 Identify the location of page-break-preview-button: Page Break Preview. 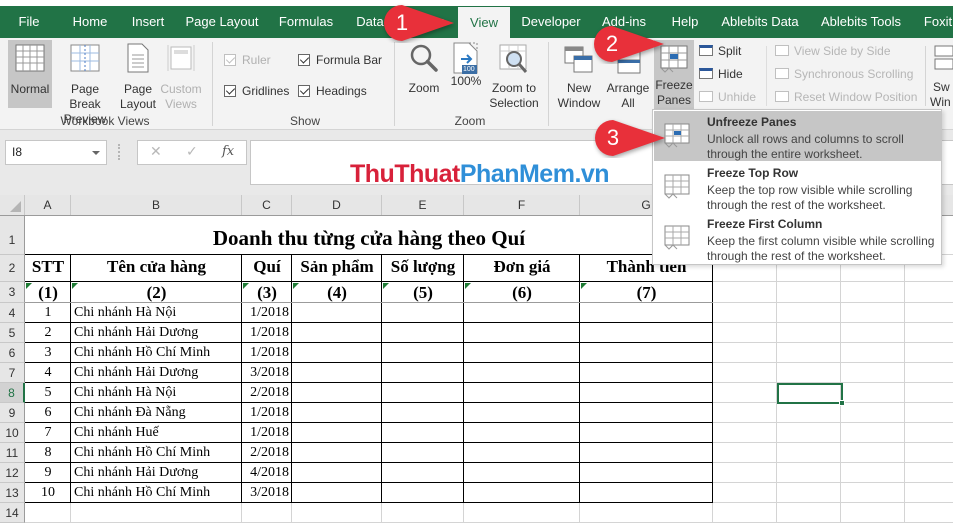
(85, 83).